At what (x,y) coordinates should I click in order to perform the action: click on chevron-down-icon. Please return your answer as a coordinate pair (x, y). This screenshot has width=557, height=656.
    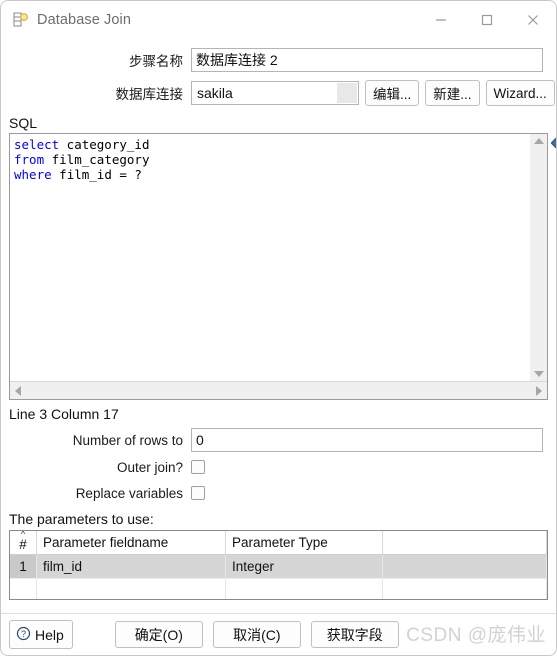
    Looking at the image, I should click on (347, 93).